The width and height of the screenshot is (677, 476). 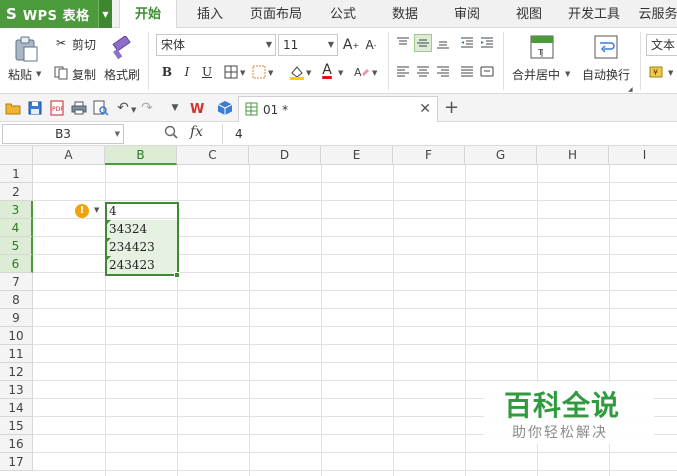 What do you see at coordinates (16, 354) in the screenshot?
I see `row-header: 11` at bounding box center [16, 354].